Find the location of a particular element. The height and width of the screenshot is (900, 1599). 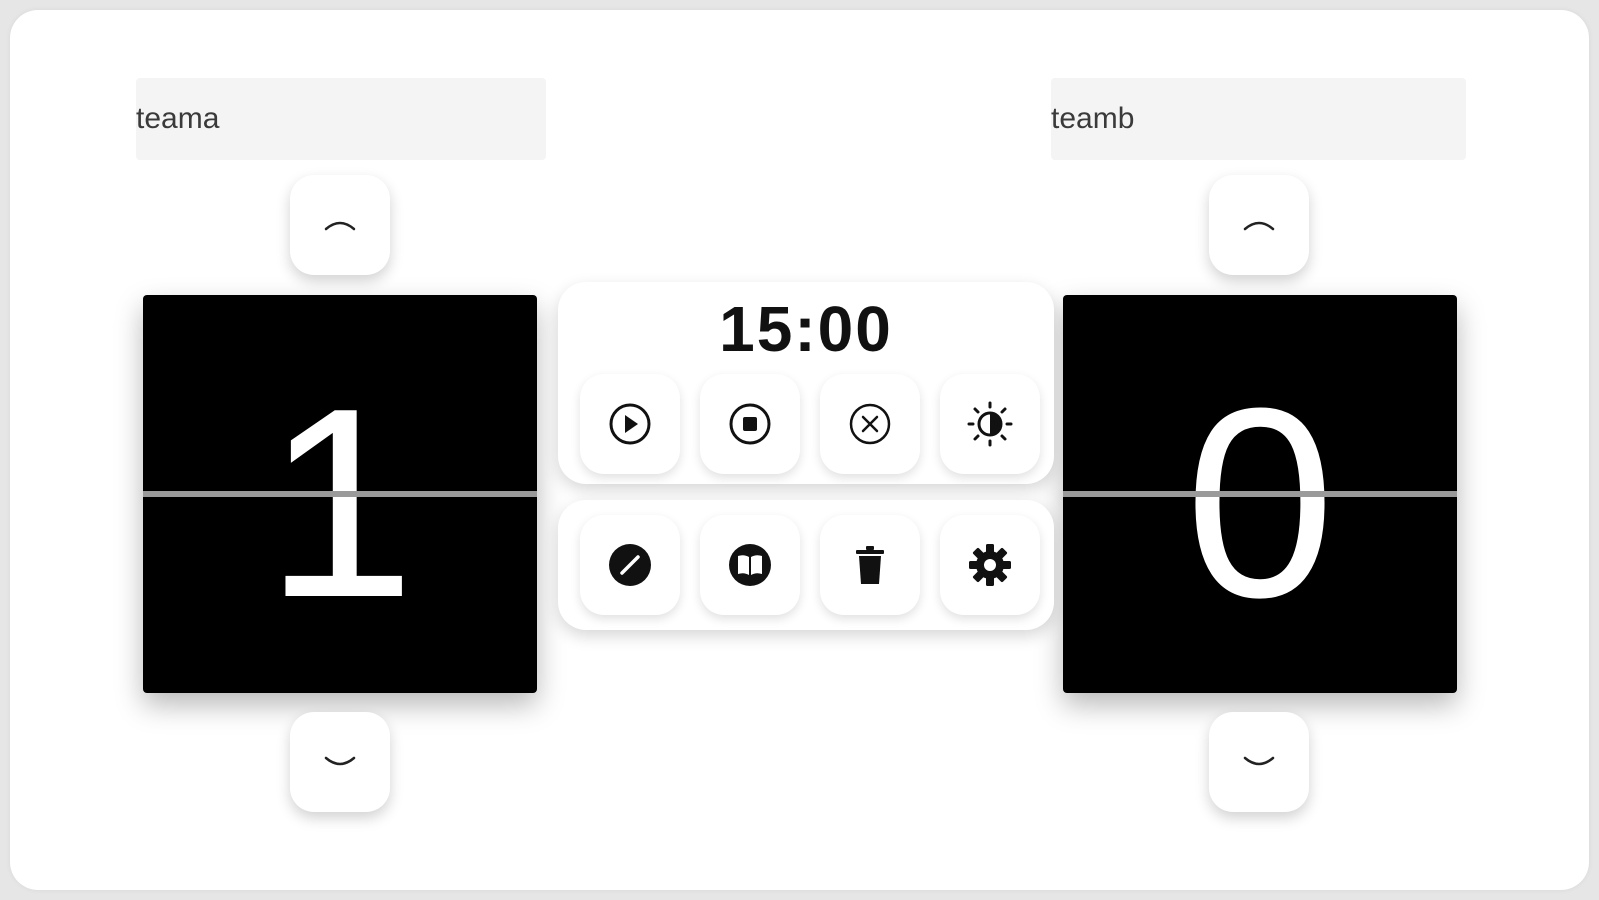

settings-button is located at coordinates (990, 565).